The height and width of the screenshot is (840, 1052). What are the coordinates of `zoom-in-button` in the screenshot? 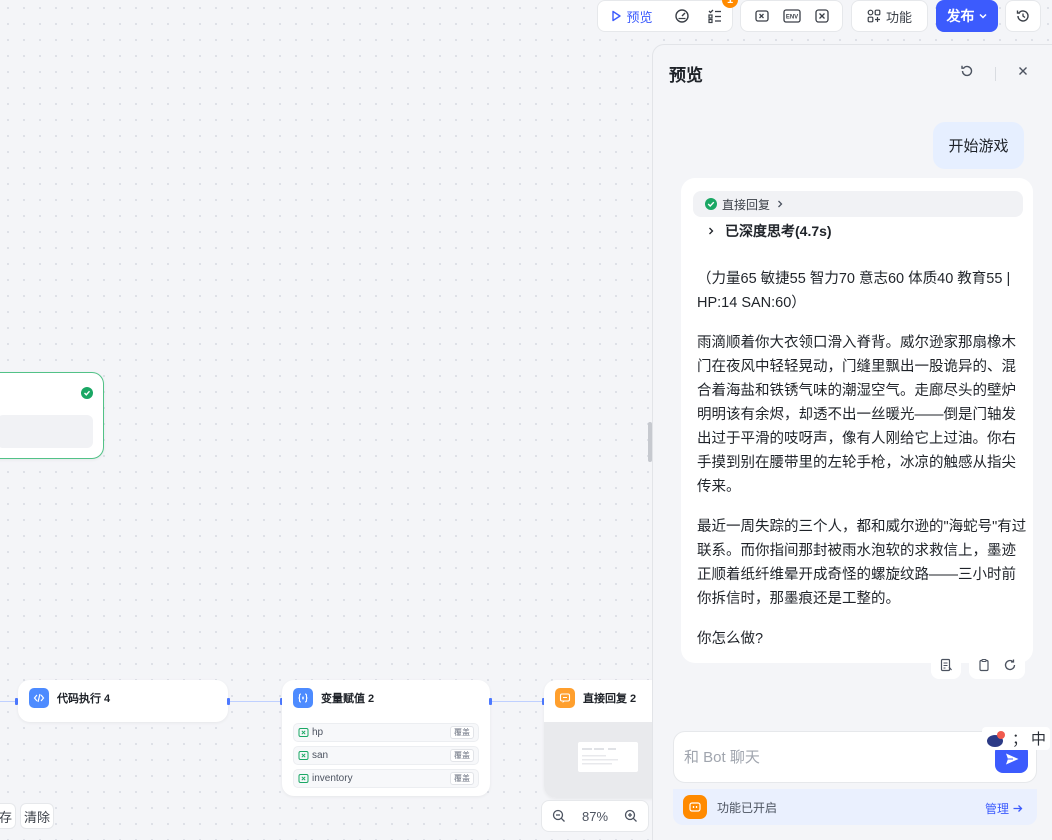 It's located at (631, 816).